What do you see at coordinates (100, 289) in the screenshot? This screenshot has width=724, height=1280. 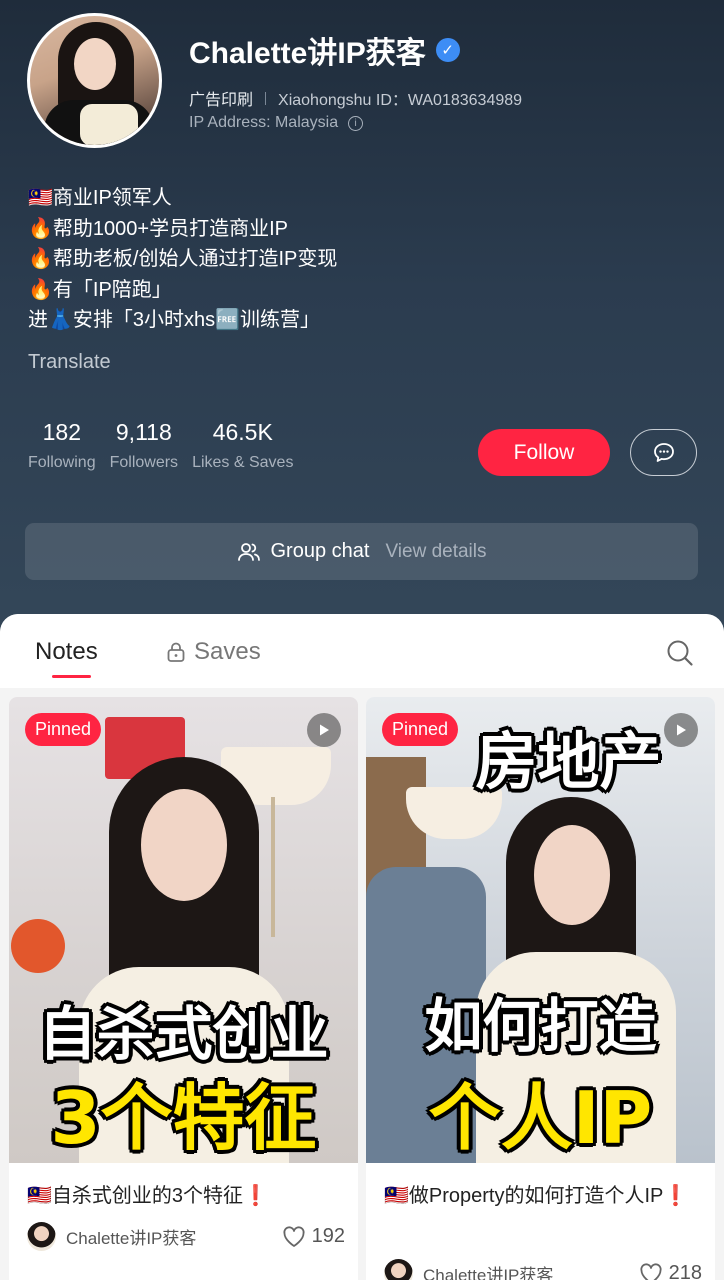 I see `bio-line: 🔥有「IP陪跑」` at bounding box center [100, 289].